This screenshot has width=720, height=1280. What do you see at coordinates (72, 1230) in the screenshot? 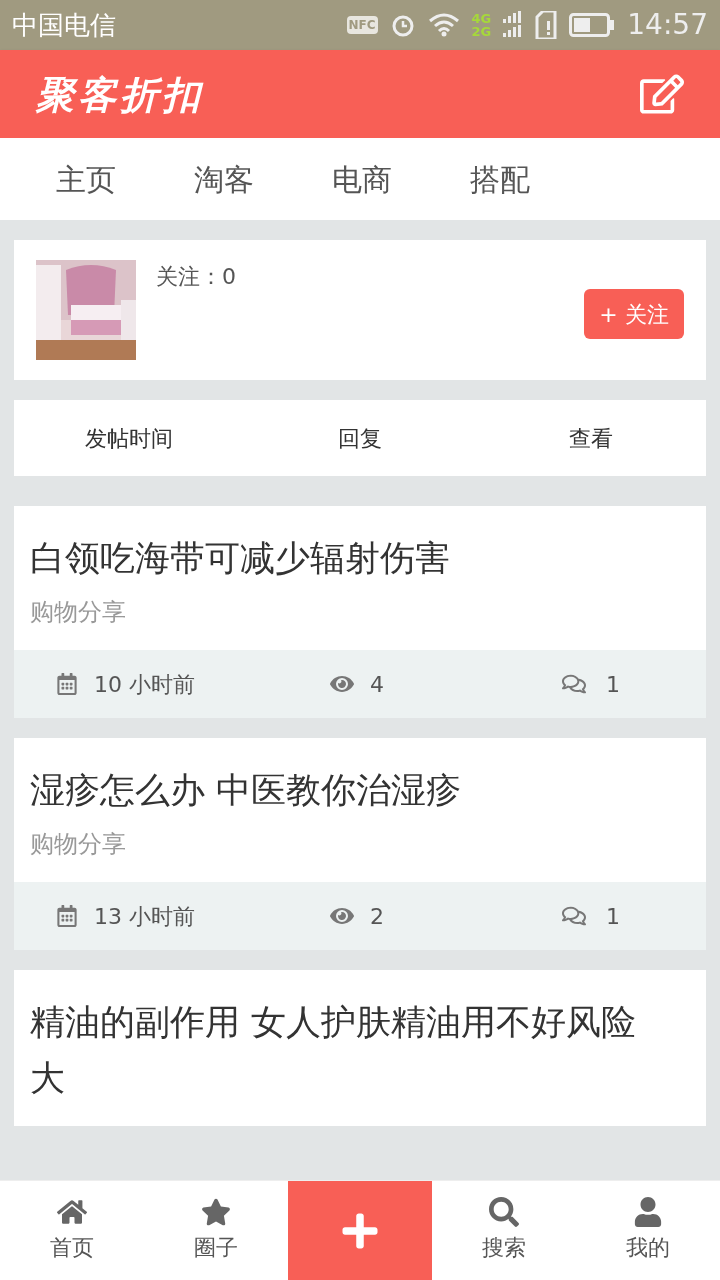
I see `nav-tab: 首页` at bounding box center [72, 1230].